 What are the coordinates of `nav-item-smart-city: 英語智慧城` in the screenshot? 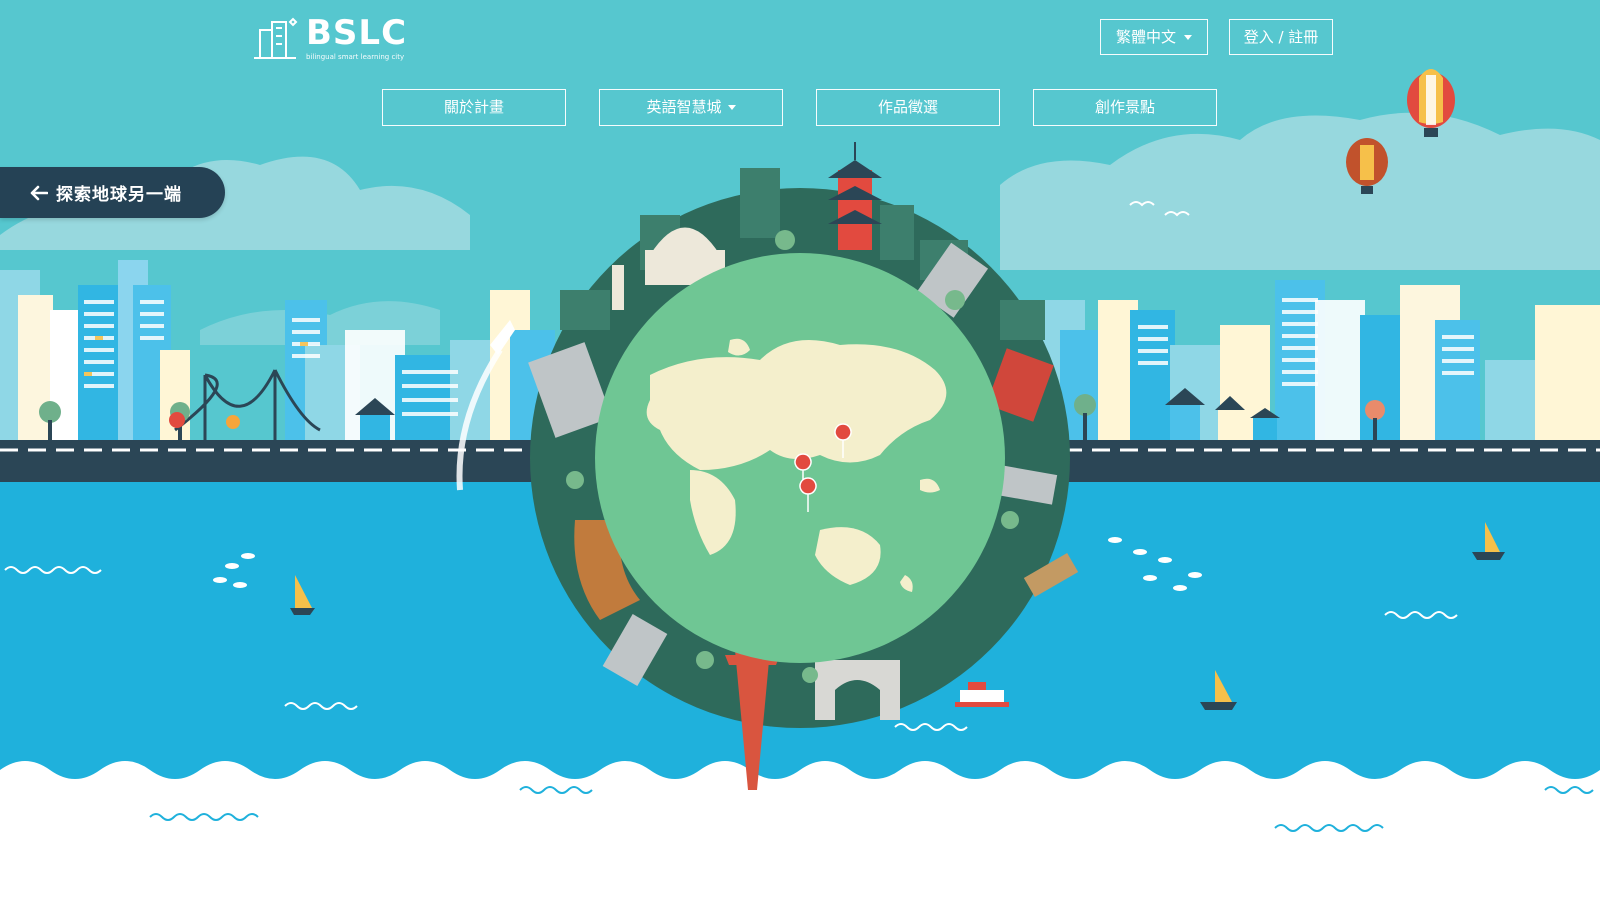 It's located at (691, 107).